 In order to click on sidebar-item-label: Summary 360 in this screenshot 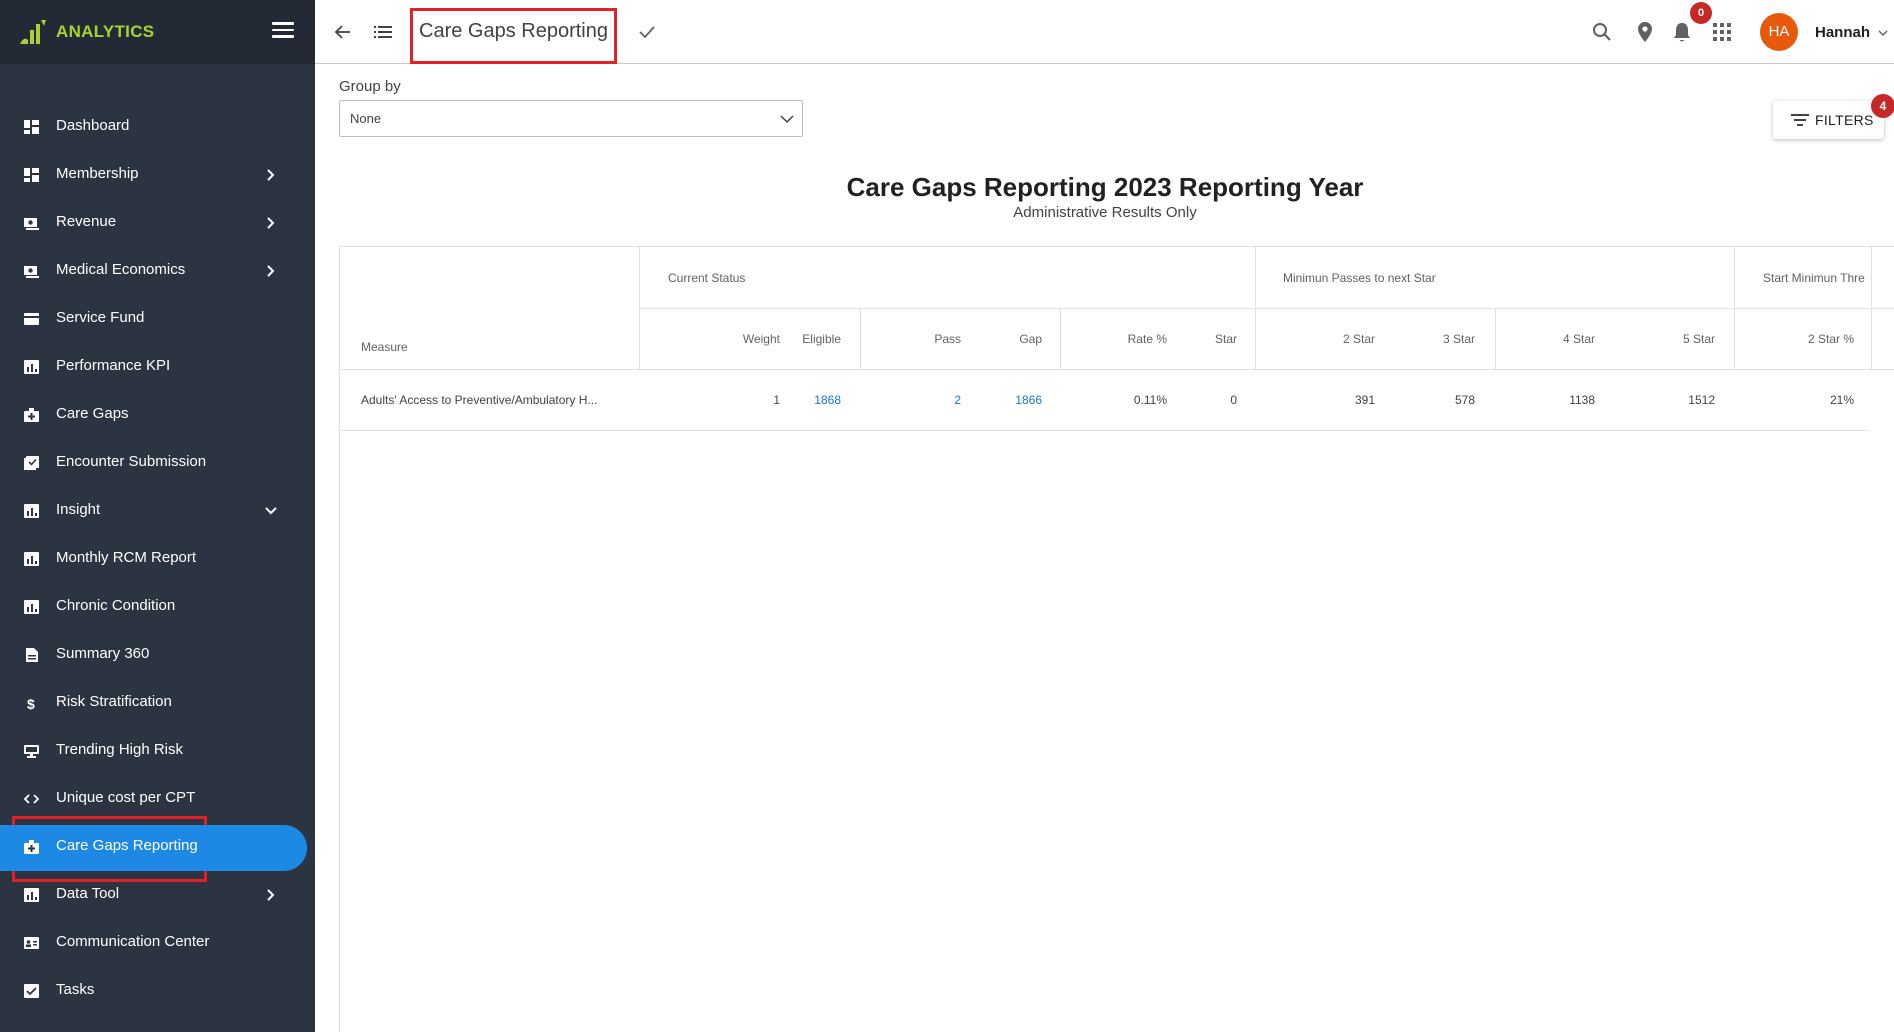, I will do `click(103, 653)`.